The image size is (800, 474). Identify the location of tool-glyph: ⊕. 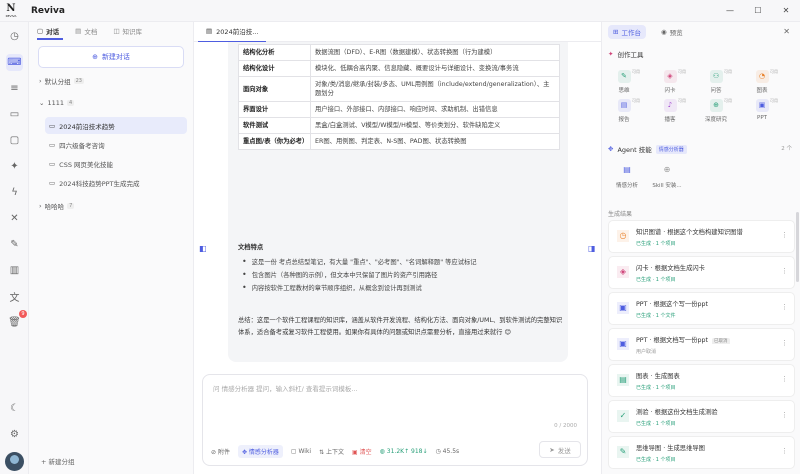
(716, 105).